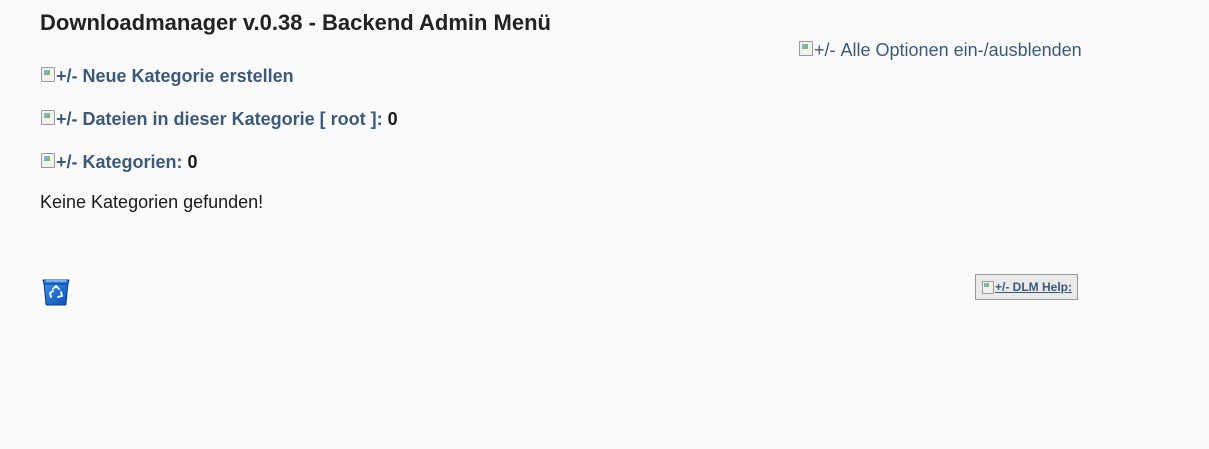  I want to click on files-label-suffix: ]:, so click(376, 119).